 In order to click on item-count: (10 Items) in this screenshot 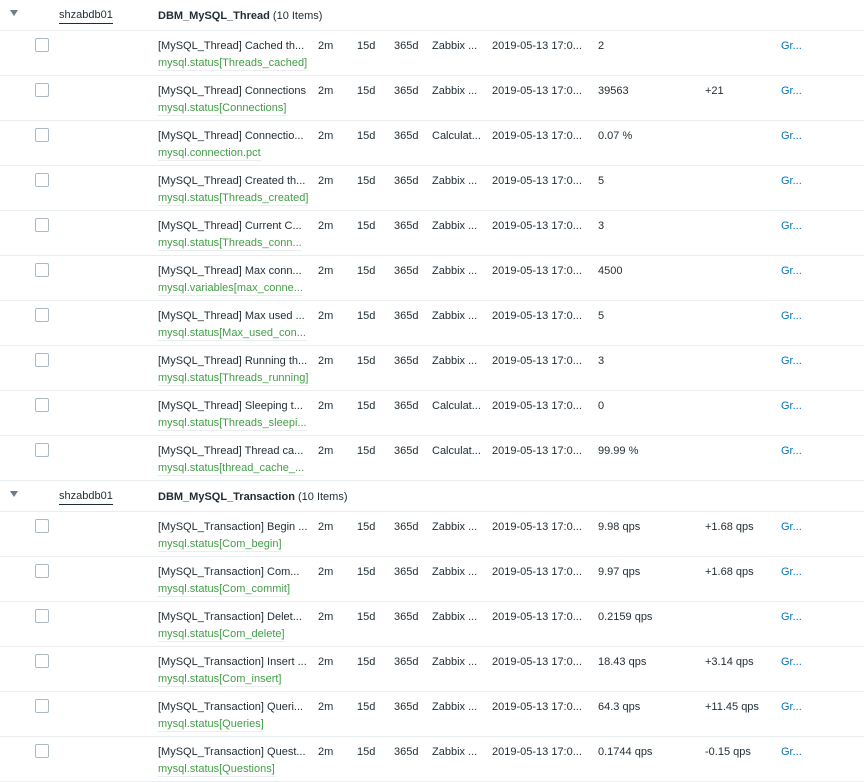, I will do `click(297, 16)`.